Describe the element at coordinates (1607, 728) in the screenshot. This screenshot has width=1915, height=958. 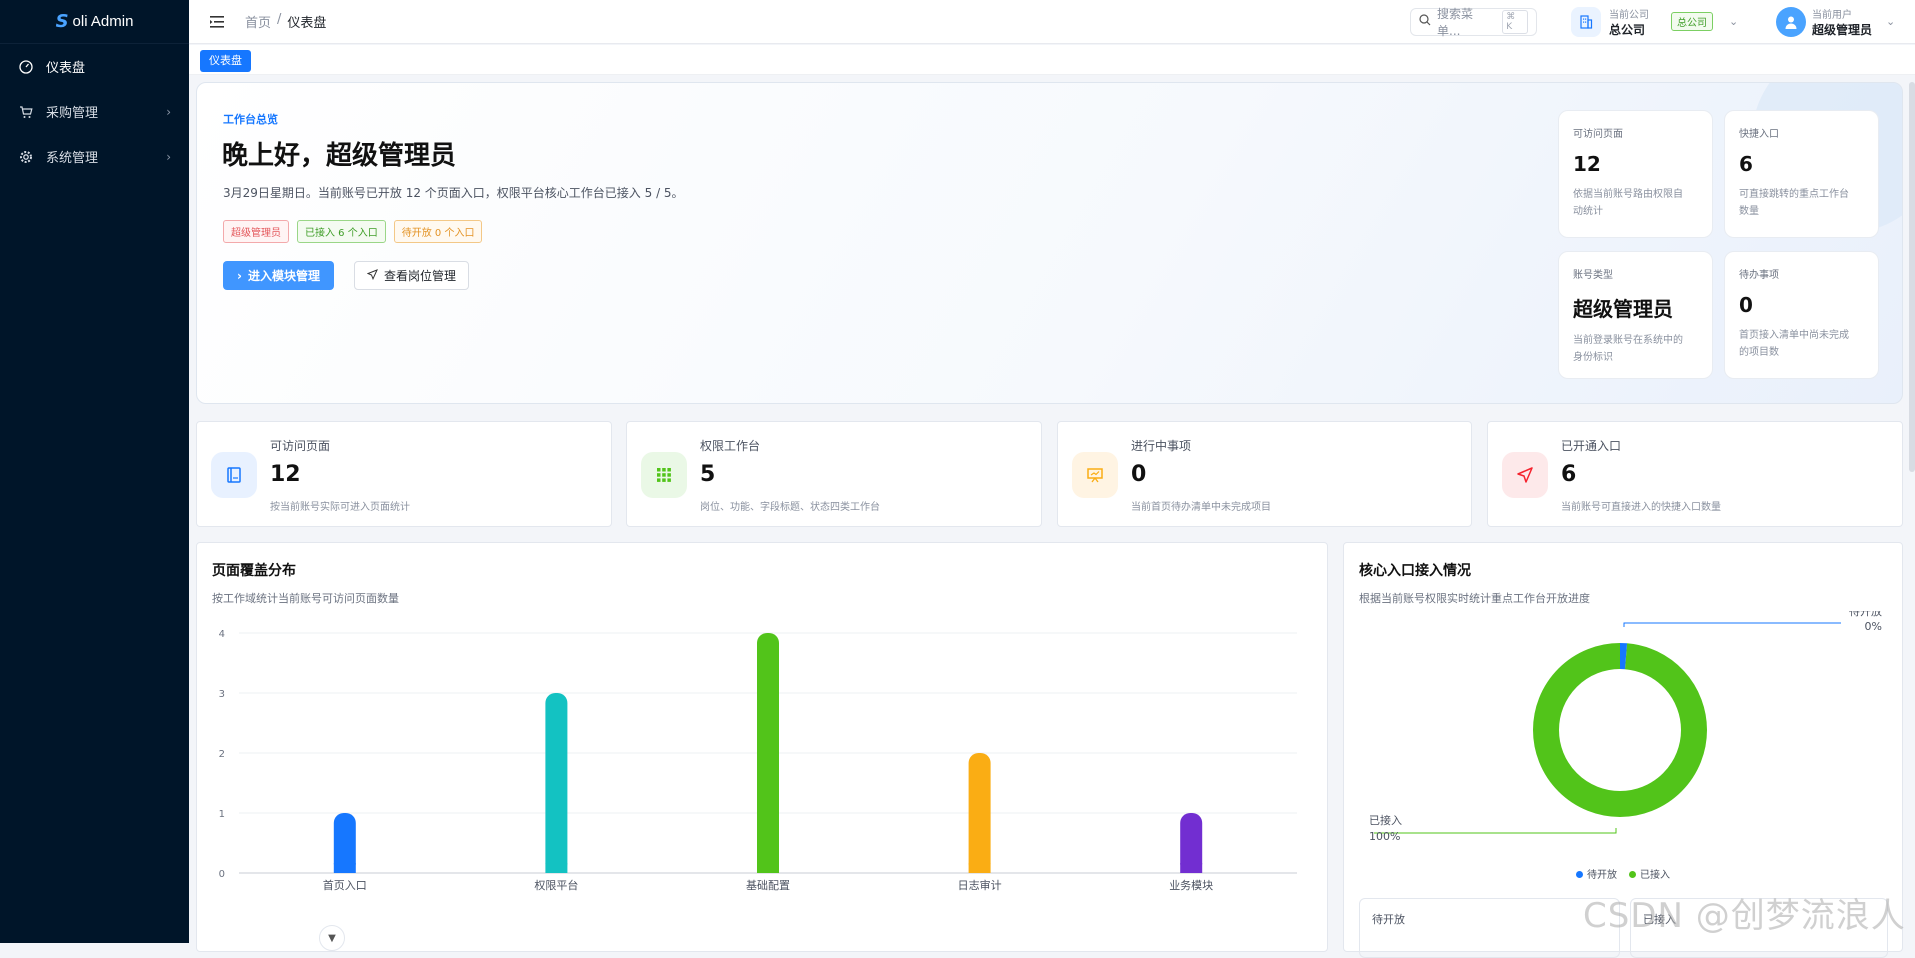
I see `donut-chart` at that location.